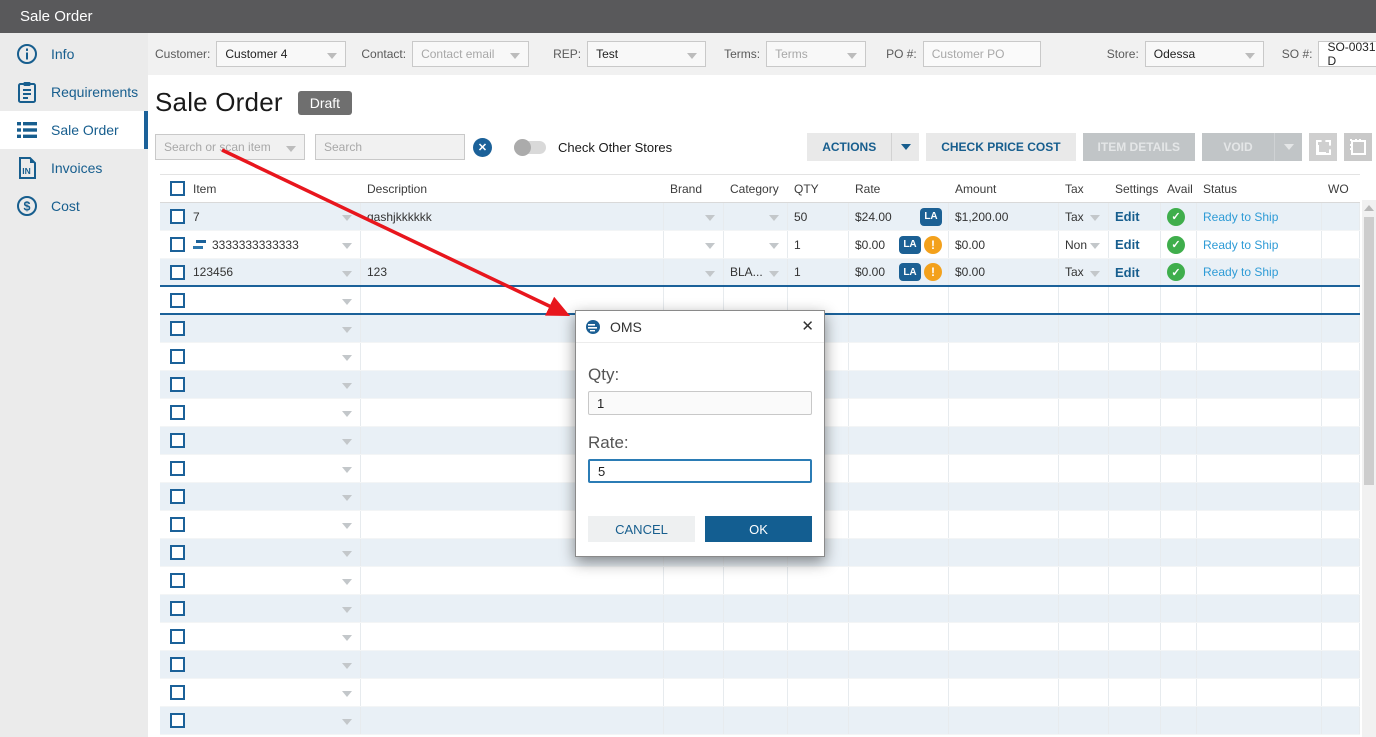  I want to click on select-all-checkbox, so click(177, 188).